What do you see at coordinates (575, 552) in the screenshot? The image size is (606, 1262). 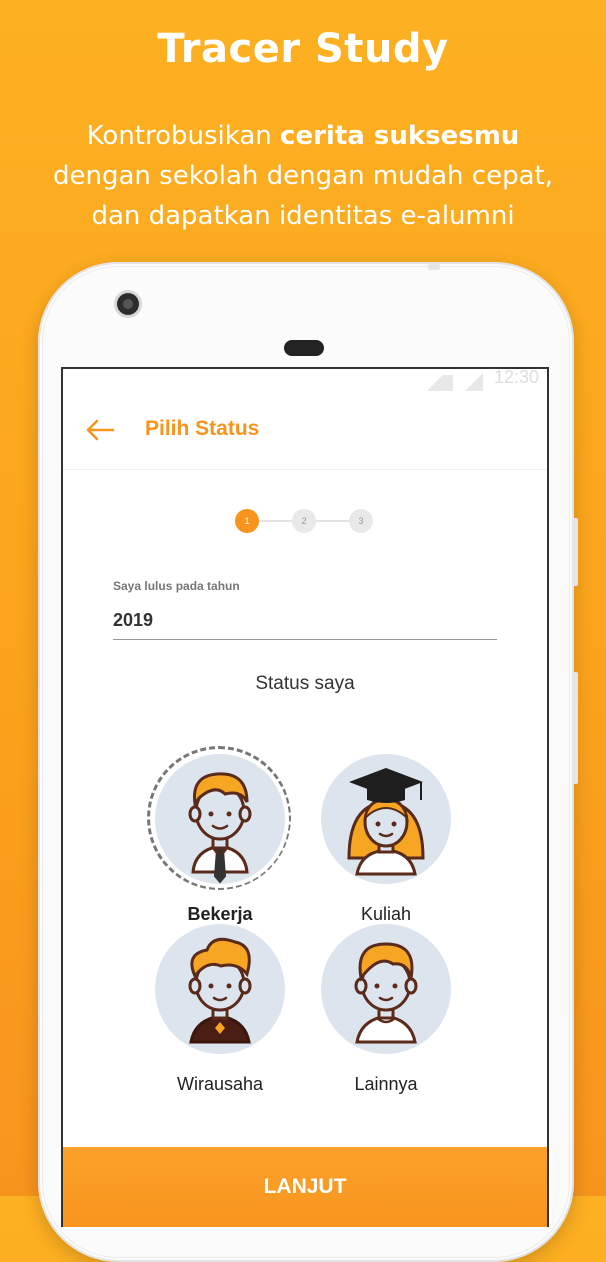 I see `phone-volume-button` at bounding box center [575, 552].